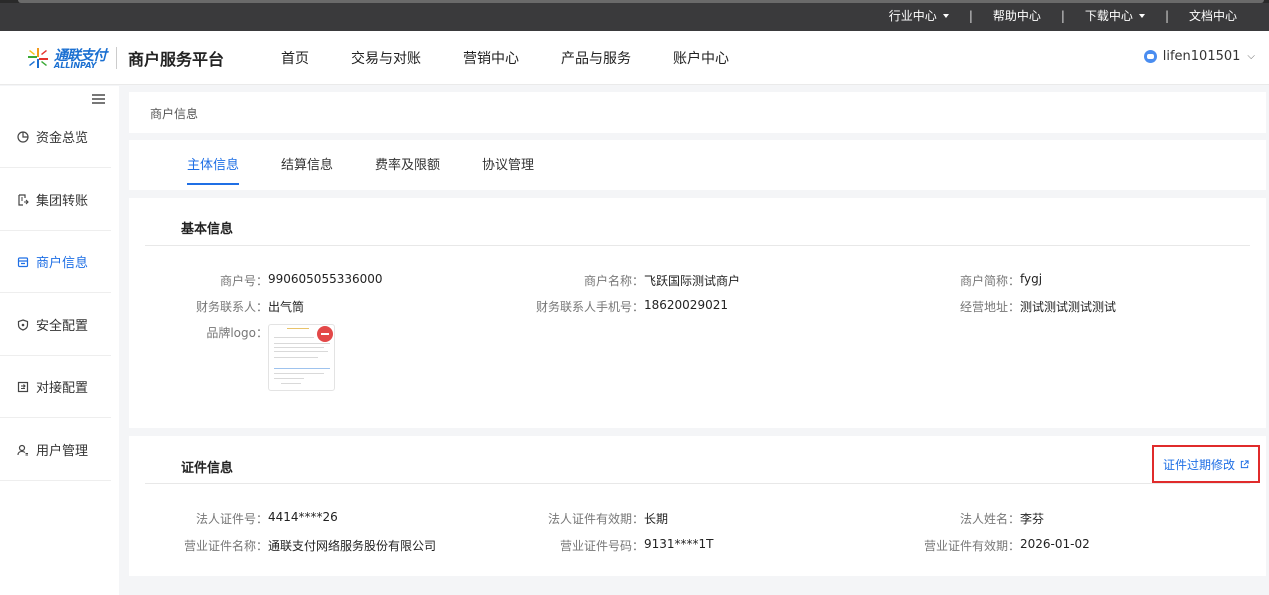 This screenshot has width=1269, height=595. What do you see at coordinates (23, 324) in the screenshot?
I see `shield-icon` at bounding box center [23, 324].